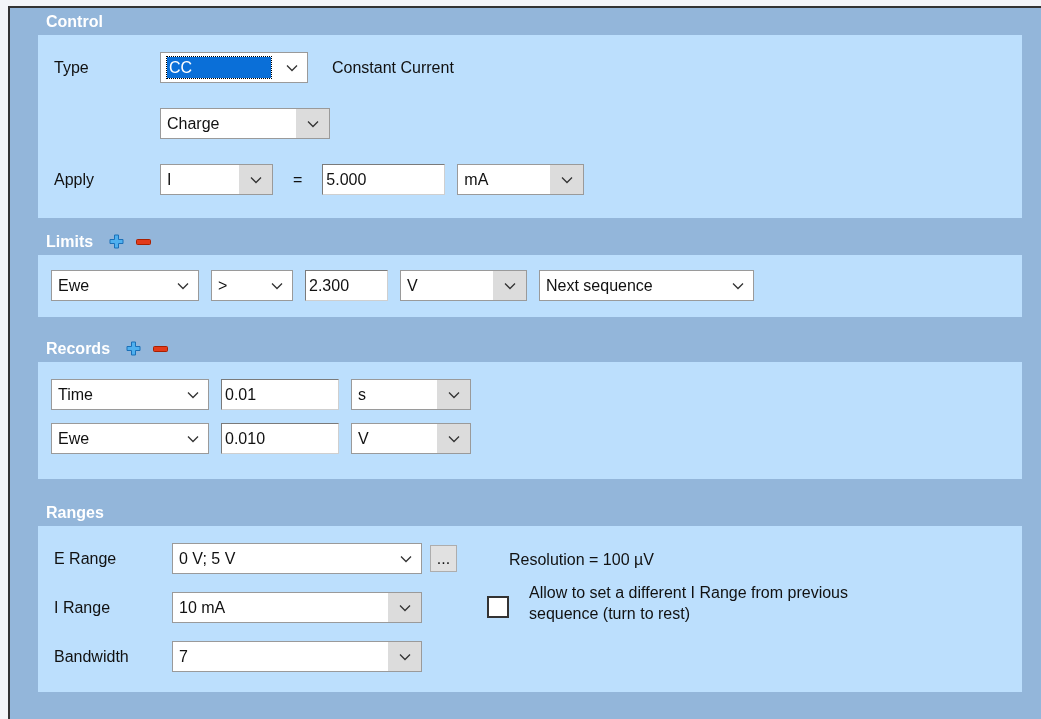  Describe the element at coordinates (183, 656) in the screenshot. I see `dropdown-value: 7` at that location.